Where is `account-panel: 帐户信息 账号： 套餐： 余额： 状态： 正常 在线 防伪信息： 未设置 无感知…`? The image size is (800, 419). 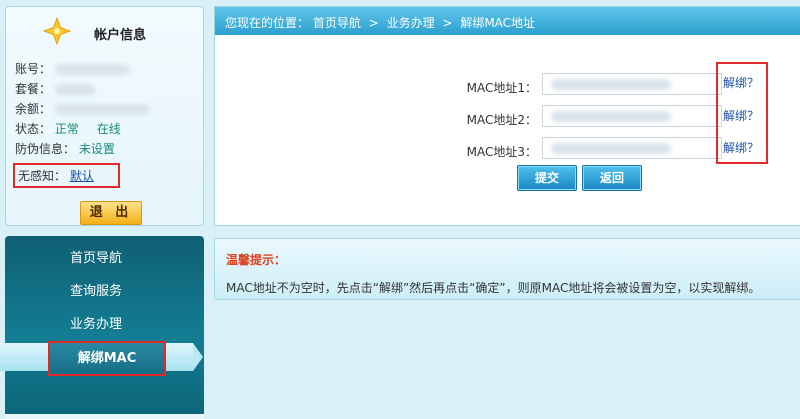
account-panel: 帐户信息 账号： 套餐： 余额： 状态： 正常 在线 防伪信息： 未设置 无感知… is located at coordinates (104, 116).